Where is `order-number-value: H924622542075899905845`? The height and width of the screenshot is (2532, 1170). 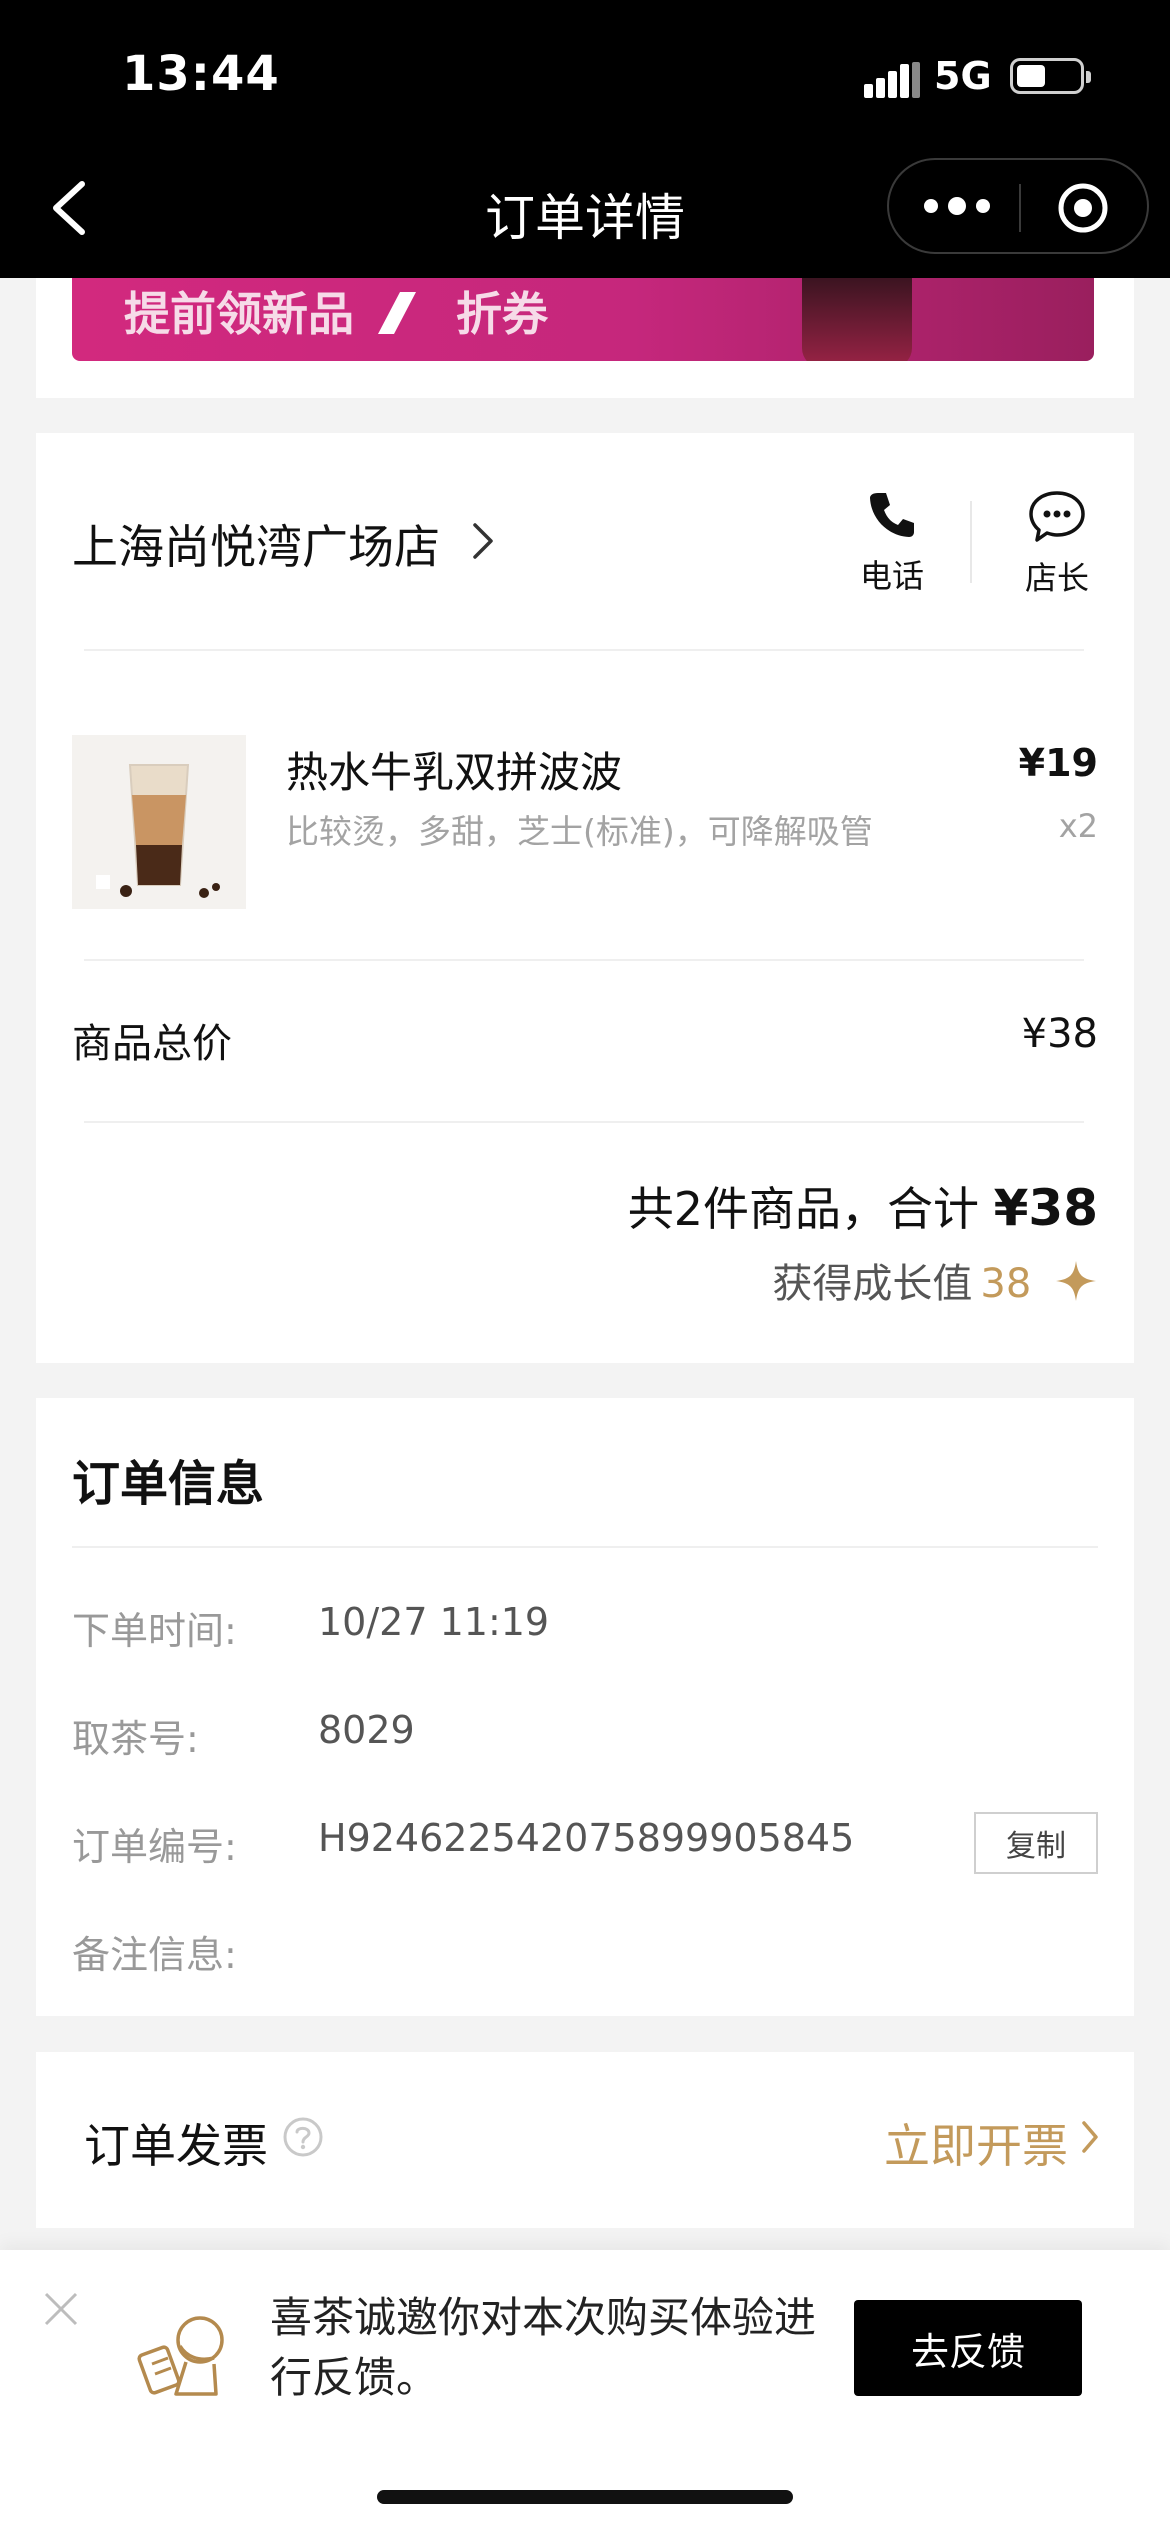 order-number-value: H924622542075899905845 is located at coordinates (586, 1838).